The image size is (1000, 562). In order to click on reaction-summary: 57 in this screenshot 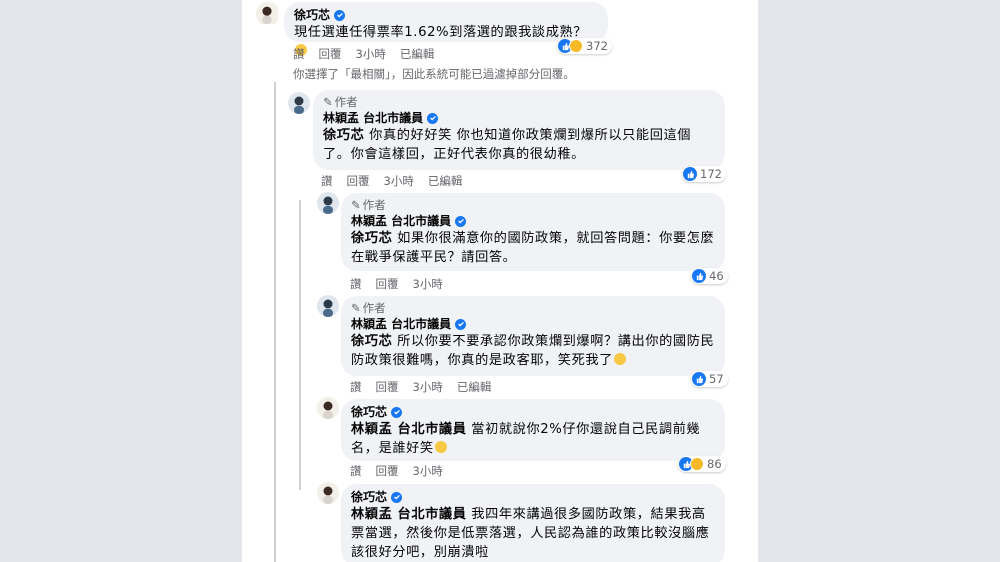, I will do `click(709, 379)`.